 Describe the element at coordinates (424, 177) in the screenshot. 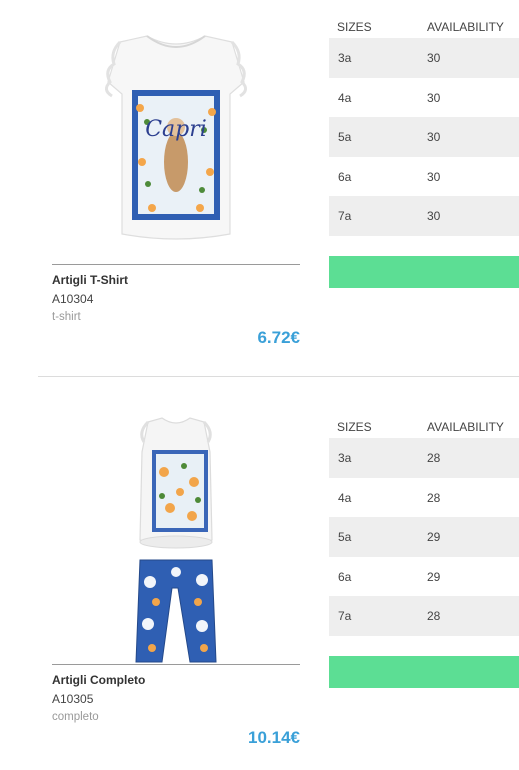

I see `table-row: 6a 30` at that location.